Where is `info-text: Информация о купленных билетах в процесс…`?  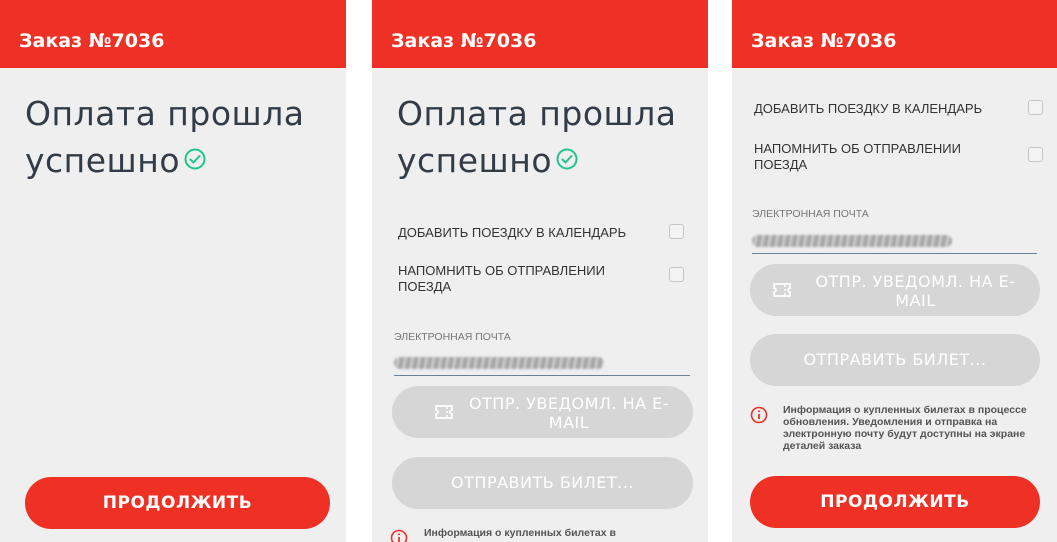 info-text: Информация о купленных билетах в процесс… is located at coordinates (905, 428).